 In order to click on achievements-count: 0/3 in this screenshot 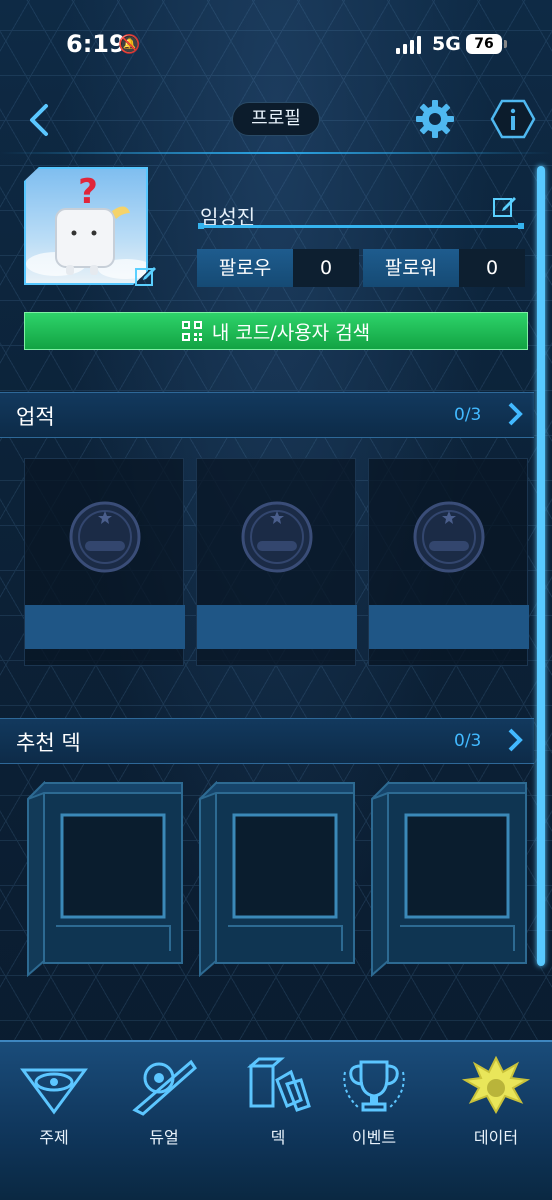, I will do `click(468, 415)`.